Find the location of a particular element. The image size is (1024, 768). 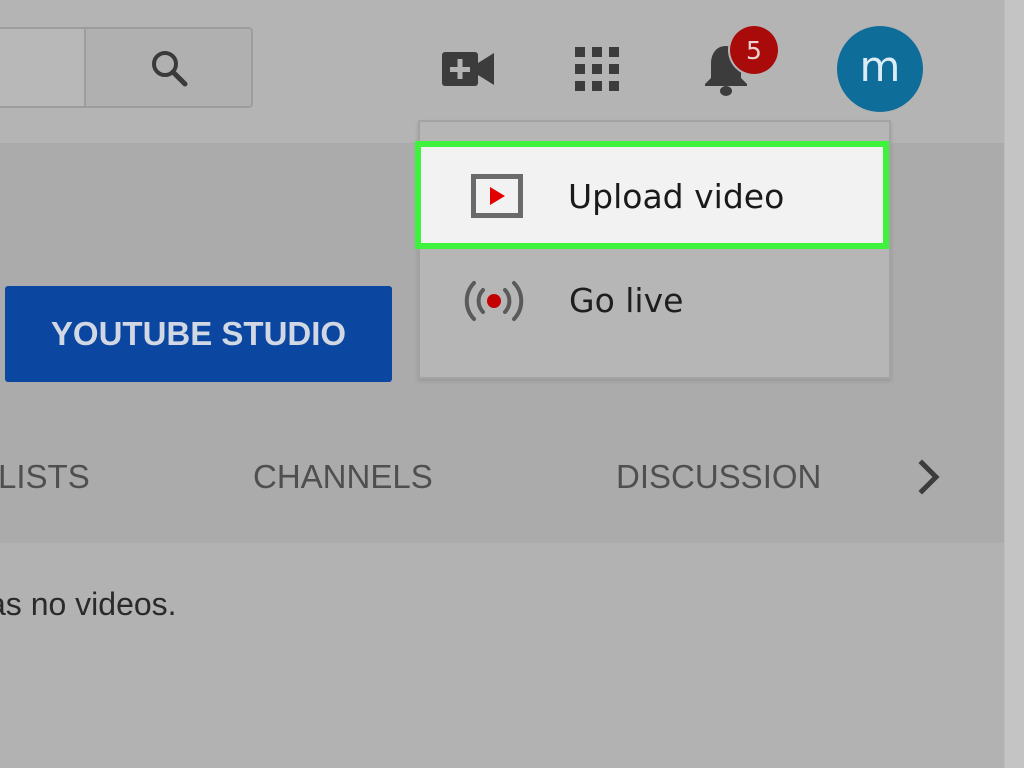

chevron-right-icon is located at coordinates (929, 477).